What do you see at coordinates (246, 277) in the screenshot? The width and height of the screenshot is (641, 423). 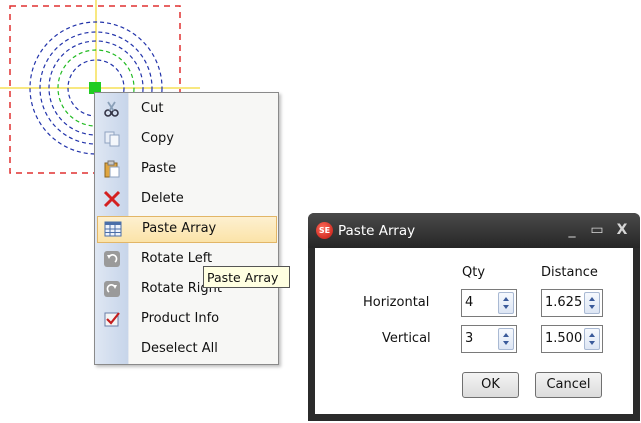 I see `tooltip: Paste Array` at bounding box center [246, 277].